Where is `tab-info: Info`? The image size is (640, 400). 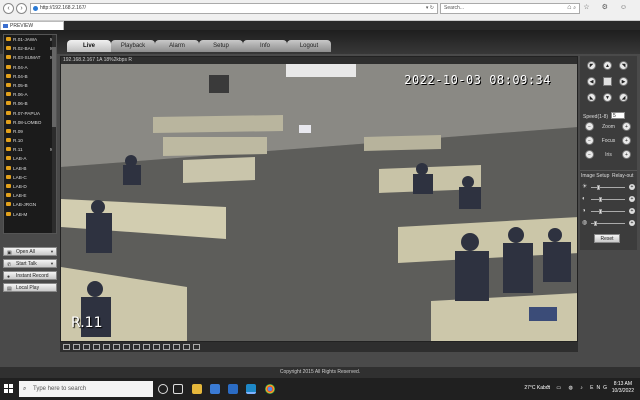 tab-info: Info is located at coordinates (265, 46).